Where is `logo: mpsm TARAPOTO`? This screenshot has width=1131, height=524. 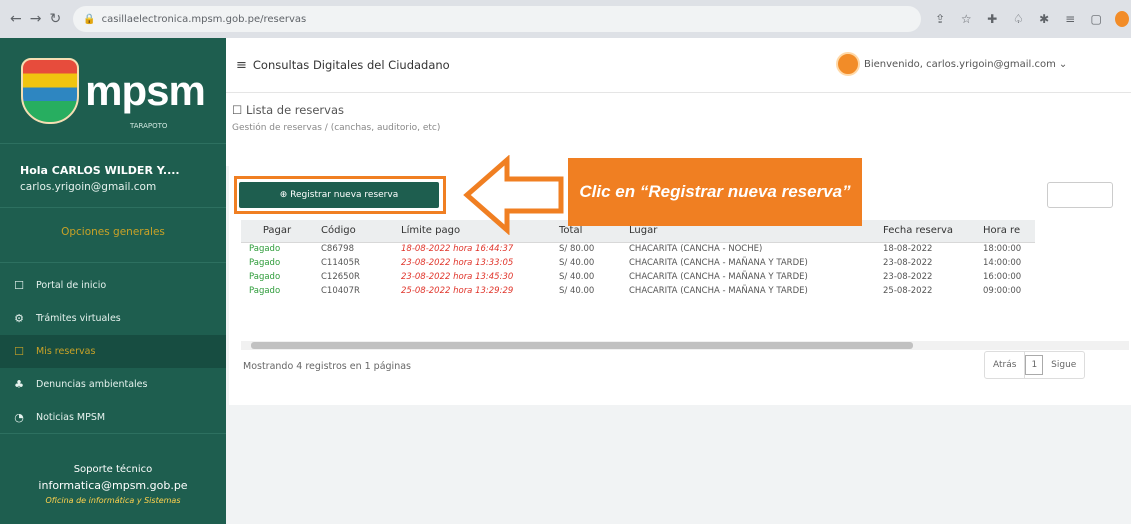
logo: mpsm TARAPOTO is located at coordinates (113, 91).